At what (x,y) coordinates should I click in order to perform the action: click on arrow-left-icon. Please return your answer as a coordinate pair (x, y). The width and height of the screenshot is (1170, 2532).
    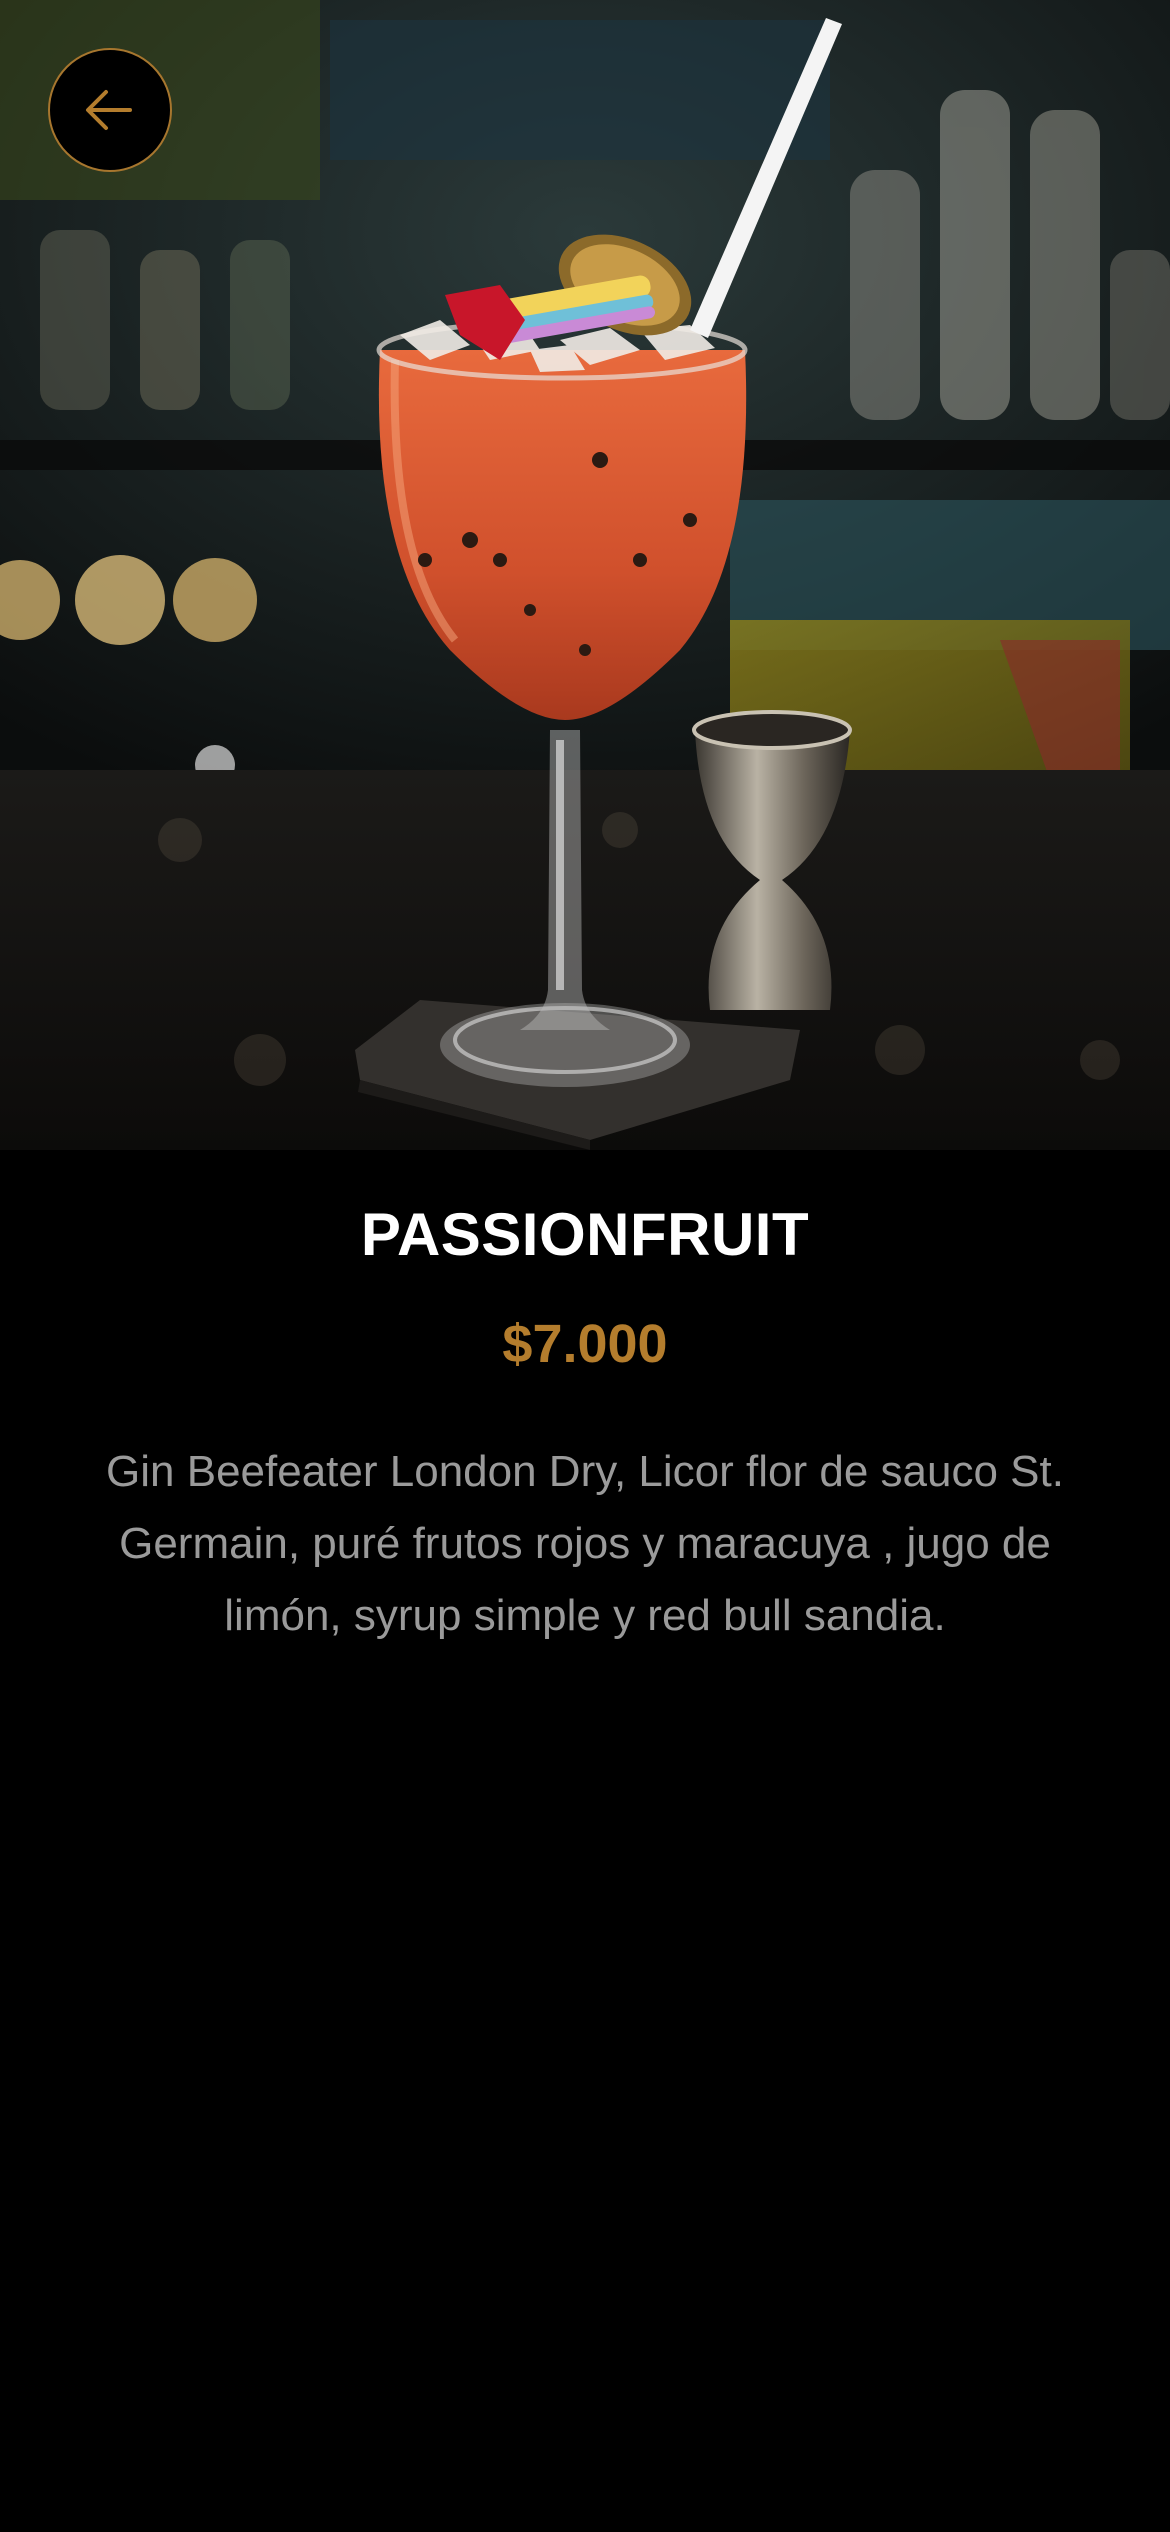
    Looking at the image, I should click on (109, 110).